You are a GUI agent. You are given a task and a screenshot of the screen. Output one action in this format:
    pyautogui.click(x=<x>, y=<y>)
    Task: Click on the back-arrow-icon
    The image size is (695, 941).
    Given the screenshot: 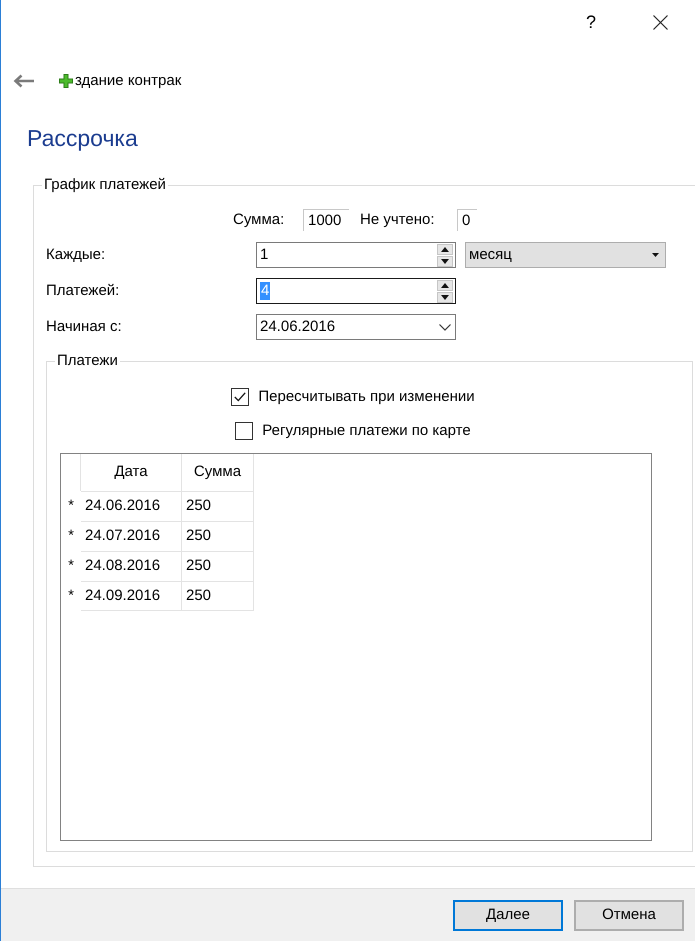 What is the action you would take?
    pyautogui.click(x=24, y=81)
    